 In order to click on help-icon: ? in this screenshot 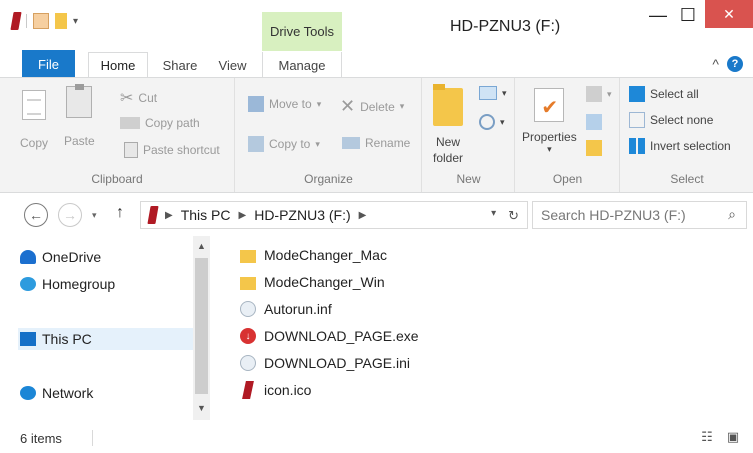, I will do `click(735, 64)`.